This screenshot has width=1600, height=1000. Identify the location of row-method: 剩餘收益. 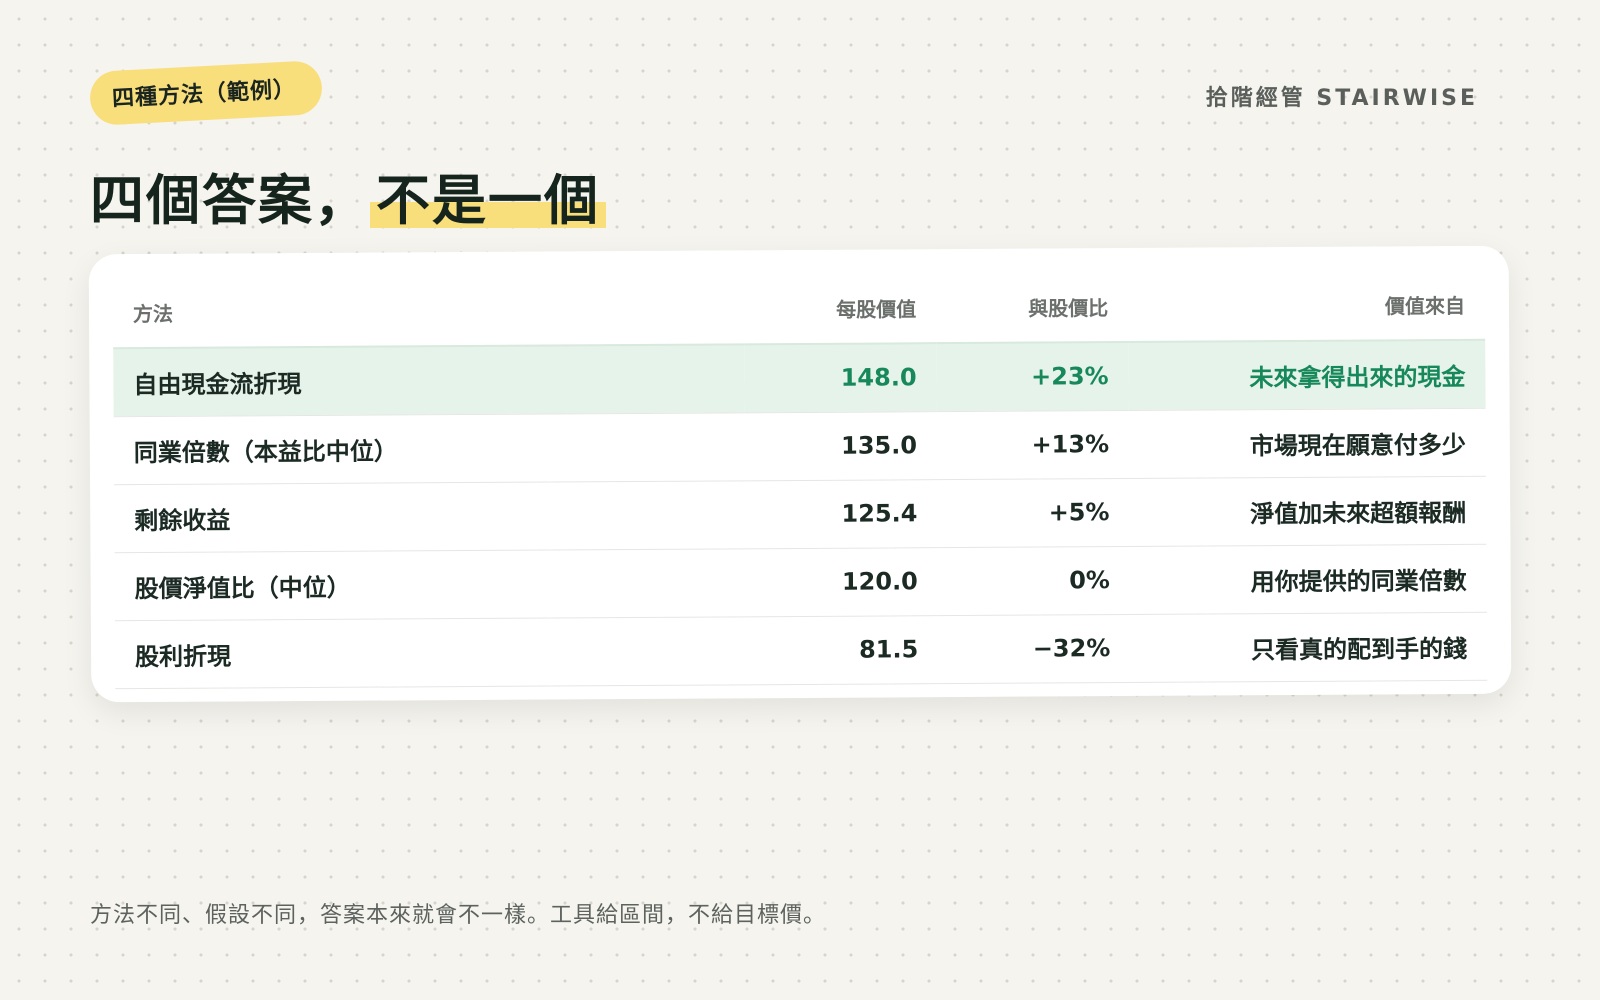
(430, 516).